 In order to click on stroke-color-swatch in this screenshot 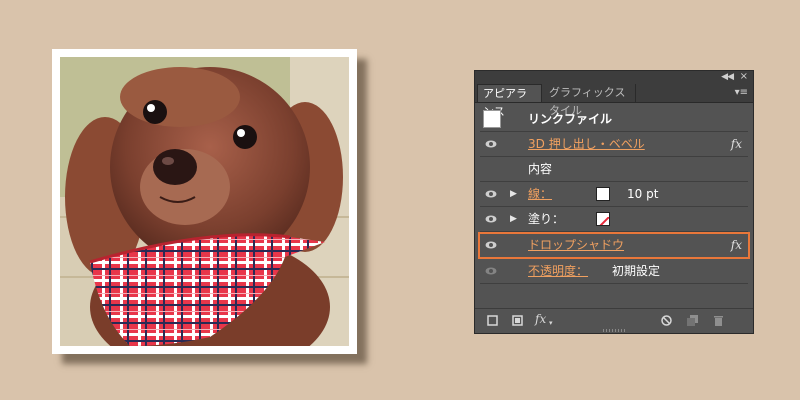, I will do `click(603, 194)`.